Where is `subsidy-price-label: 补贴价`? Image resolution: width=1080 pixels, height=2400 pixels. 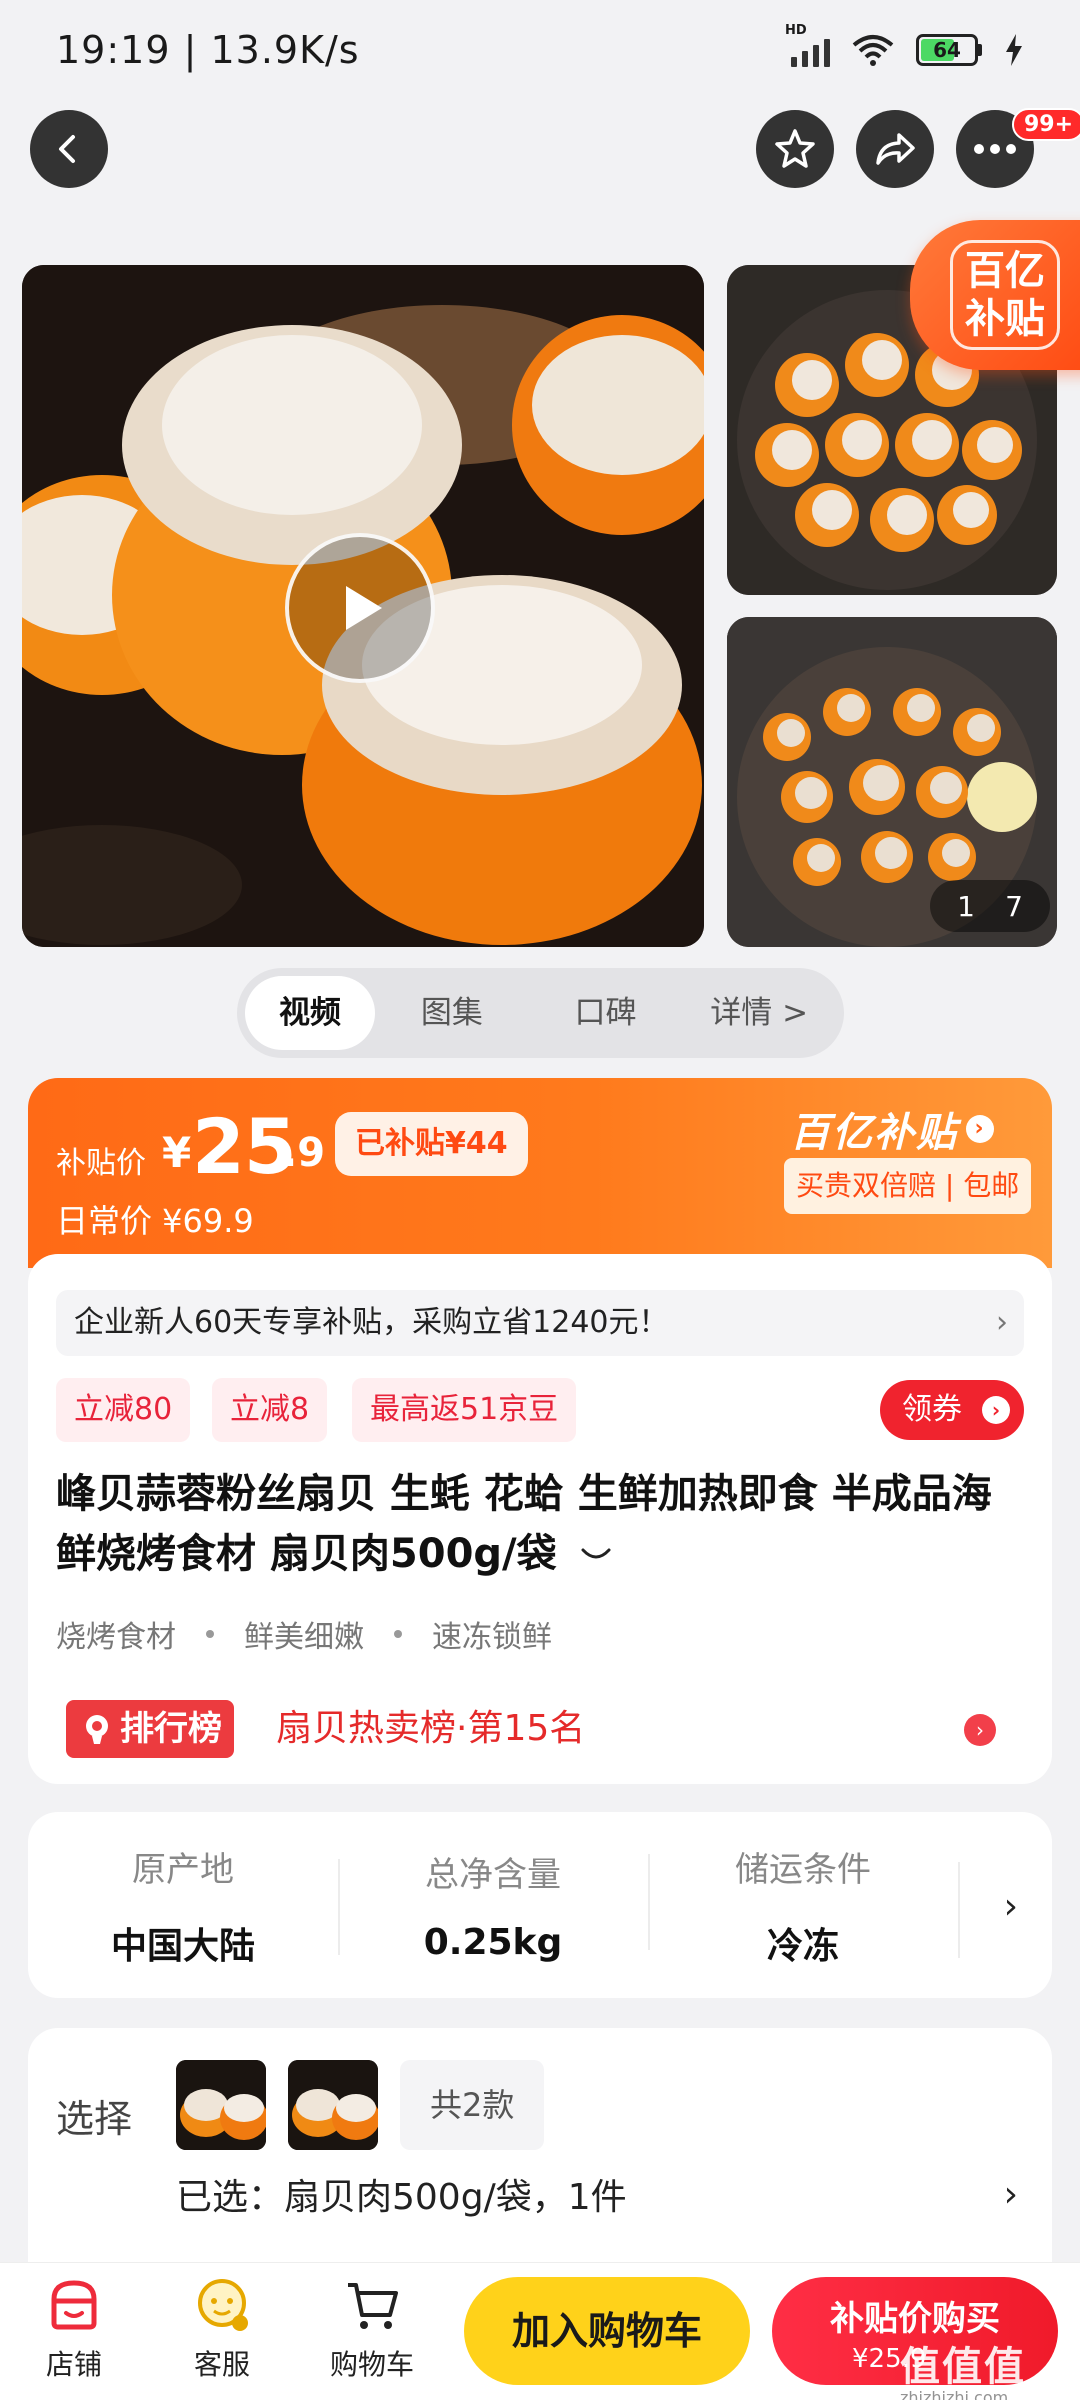 subsidy-price-label: 补贴价 is located at coordinates (101, 1163).